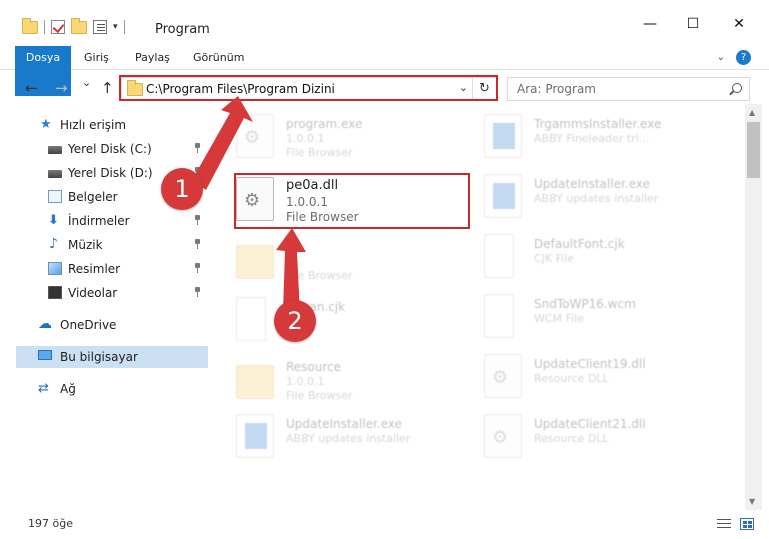 Image resolution: width=769 pixels, height=539 pixels. Describe the element at coordinates (295, 321) in the screenshot. I see `step-2-badge: 2` at that location.